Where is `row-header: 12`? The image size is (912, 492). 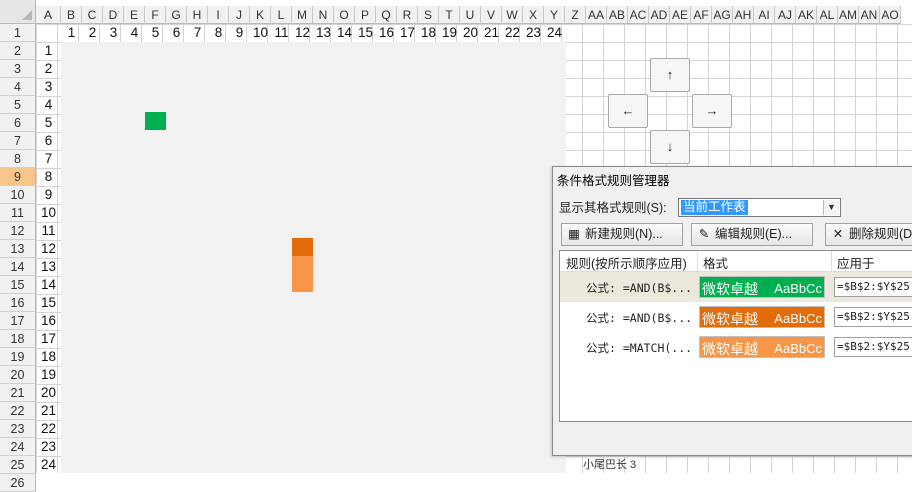
row-header: 12 is located at coordinates (18, 231).